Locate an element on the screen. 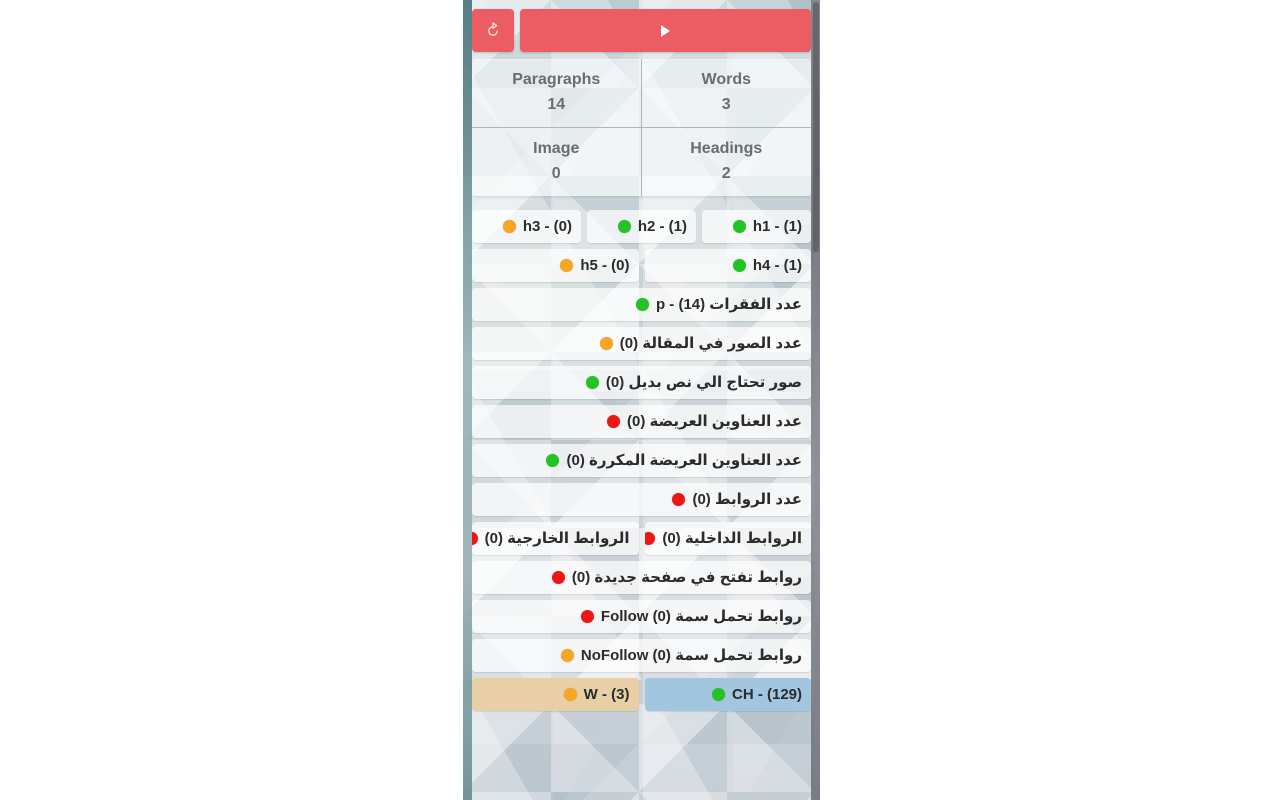 The image size is (1280, 800). metric-label: W - (3) is located at coordinates (606, 694).